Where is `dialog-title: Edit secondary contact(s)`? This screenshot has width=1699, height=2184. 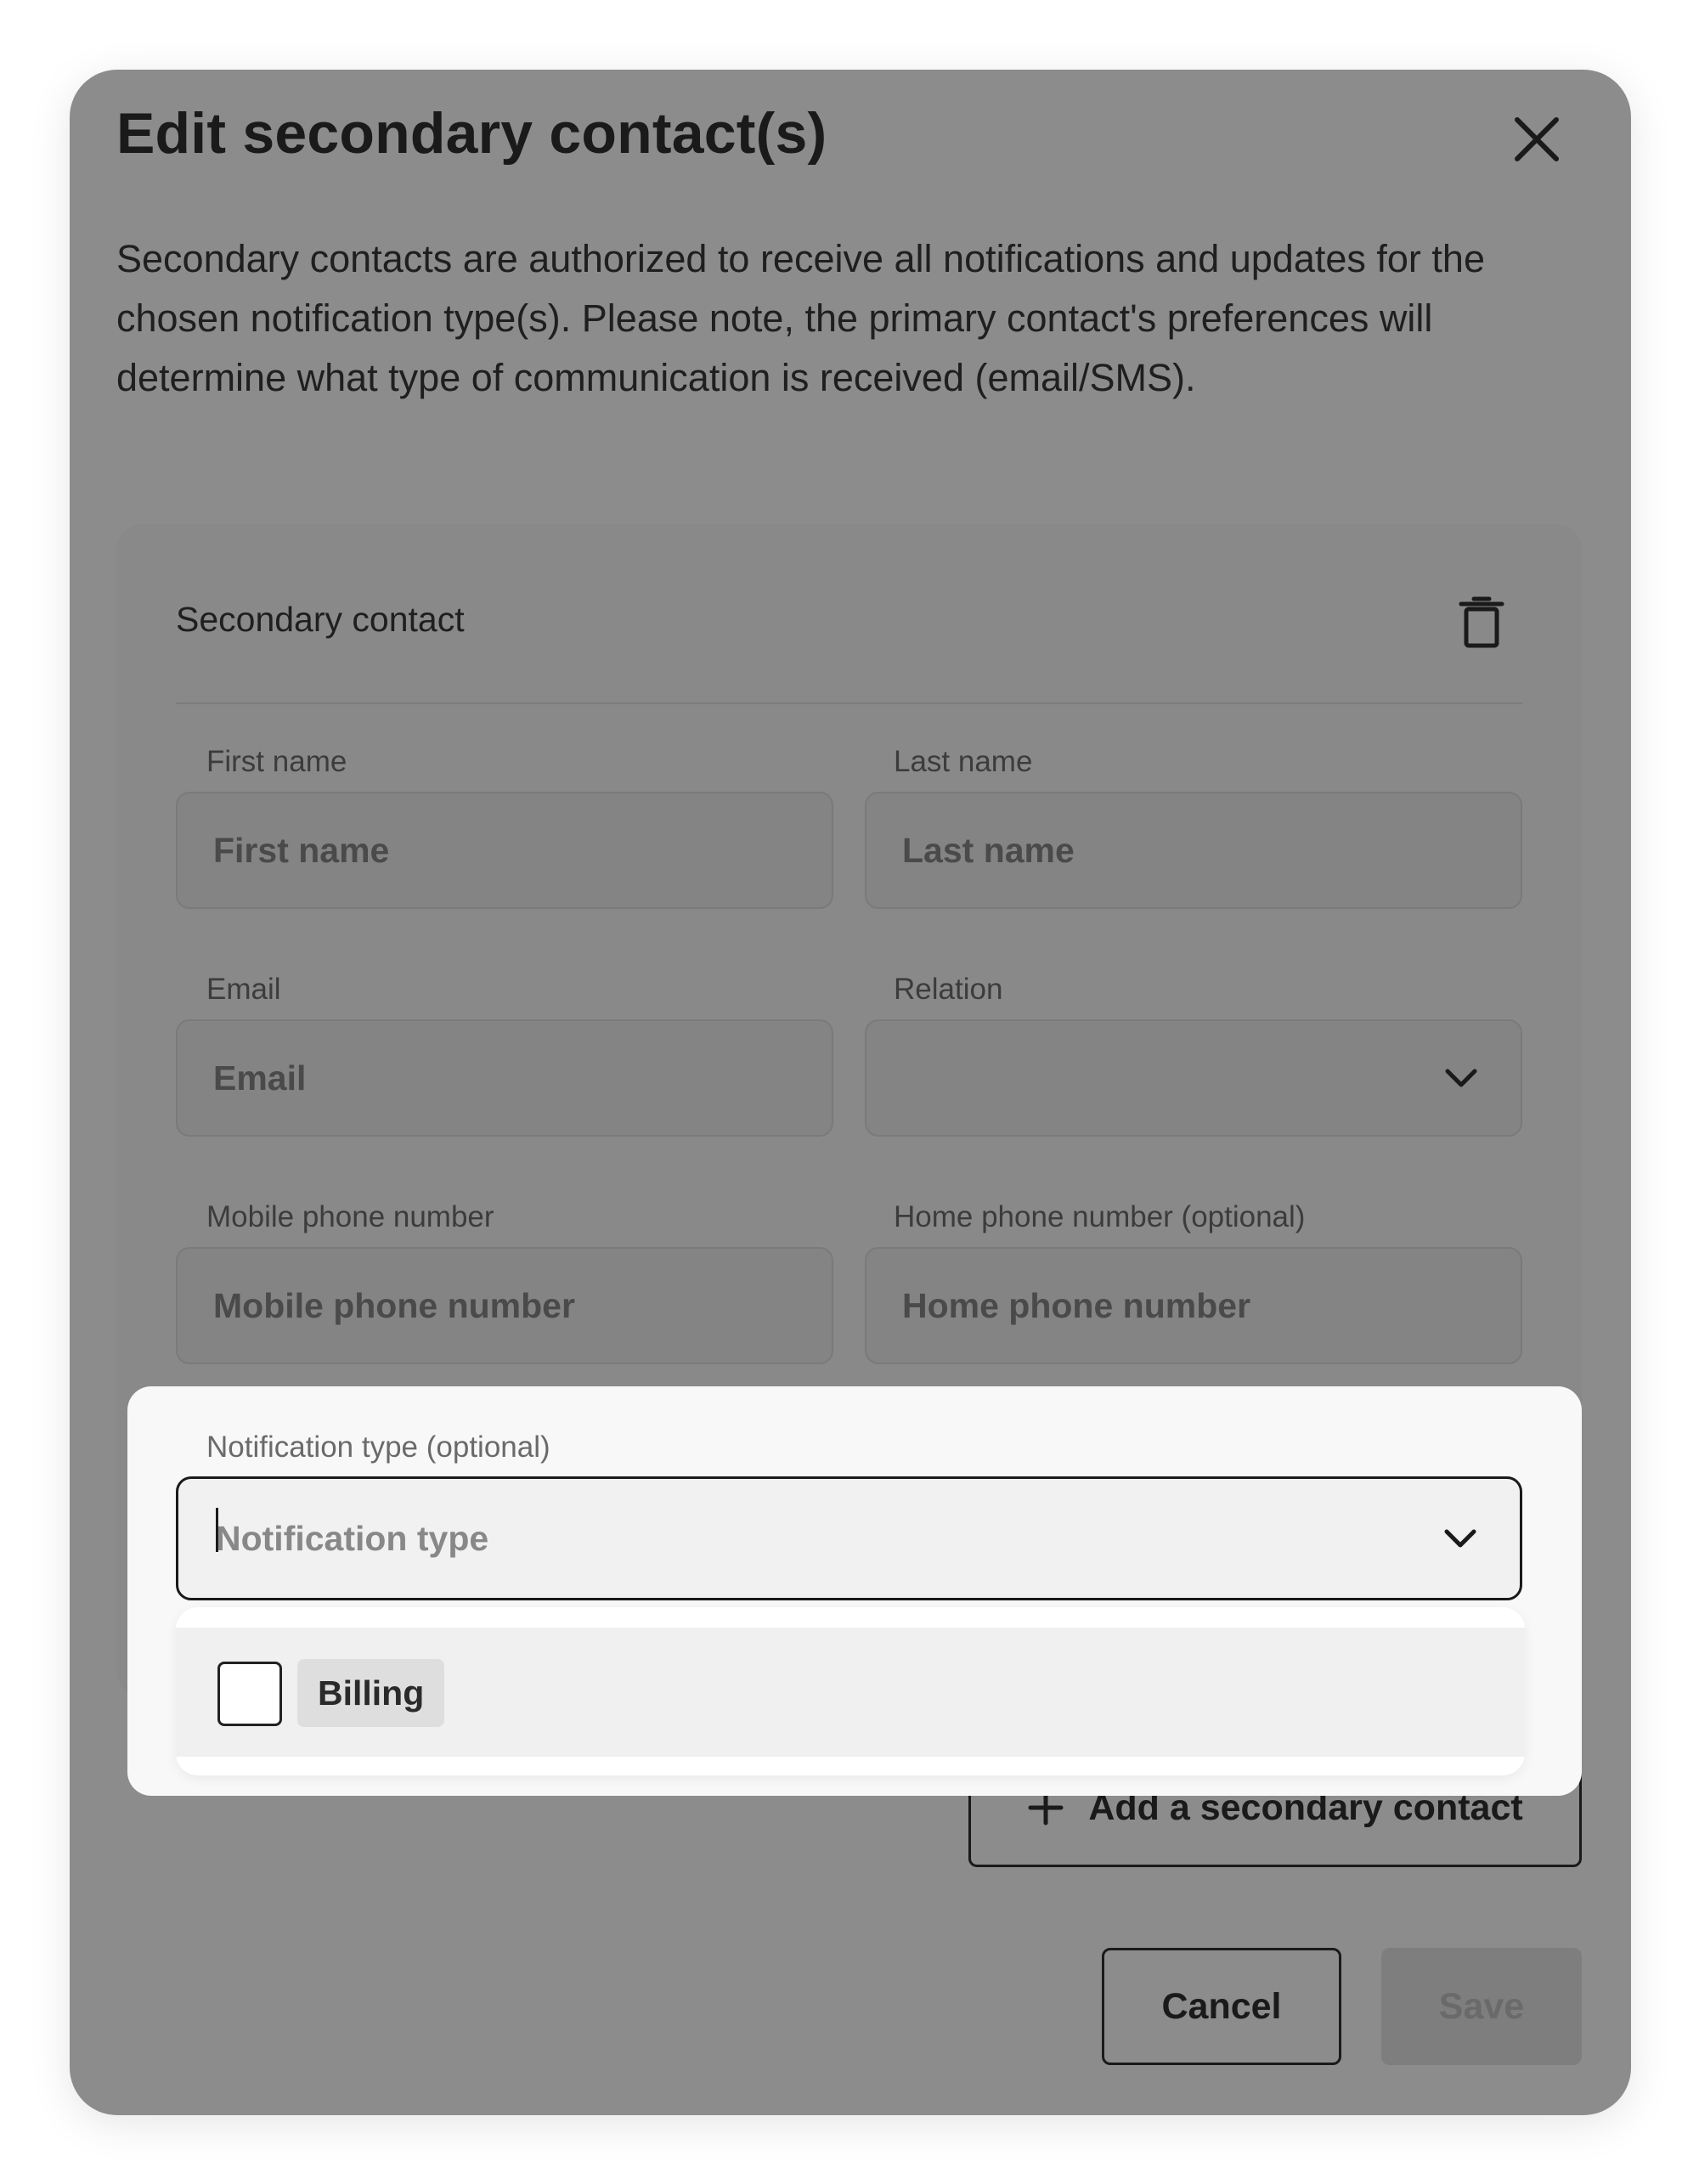 dialog-title: Edit secondary contact(s) is located at coordinates (472, 133).